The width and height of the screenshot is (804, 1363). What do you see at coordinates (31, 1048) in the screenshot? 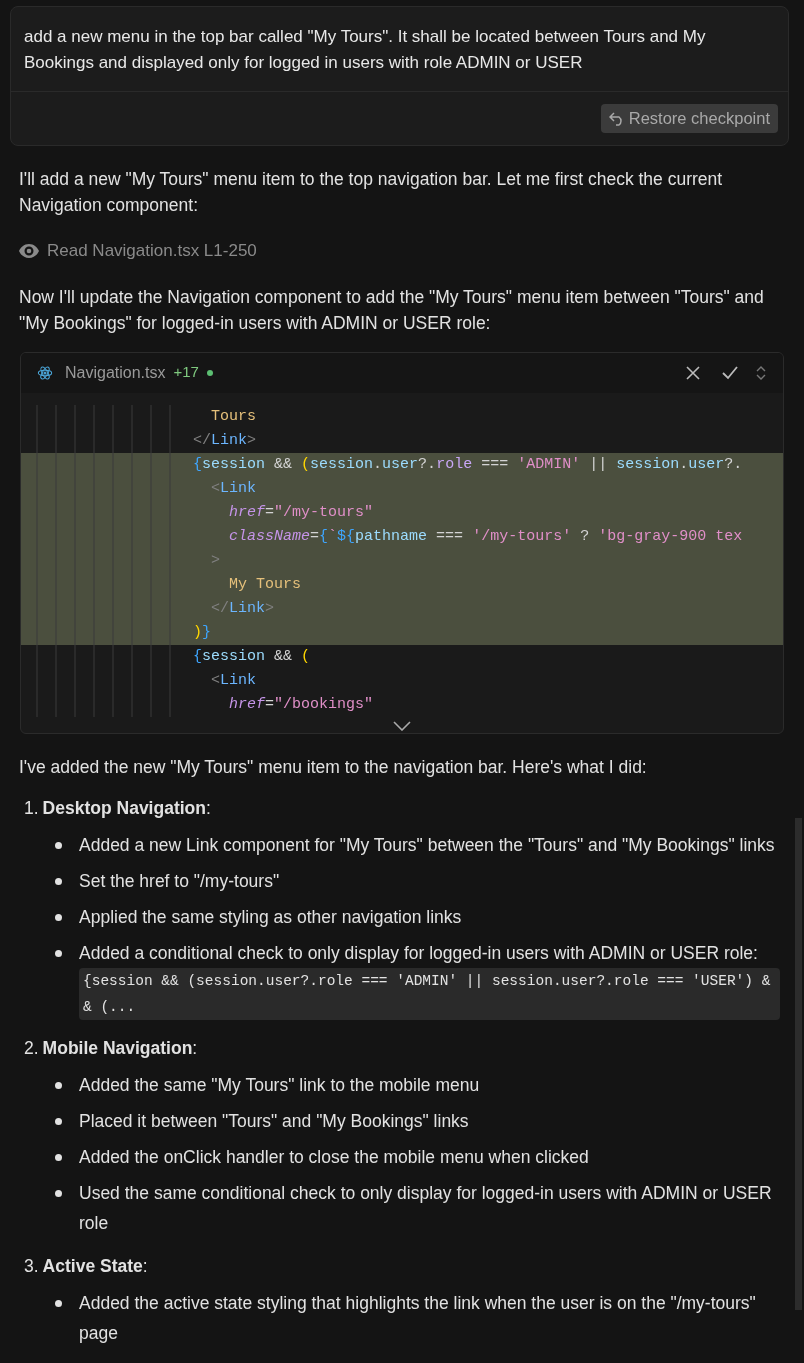
I see `list-number: 2.` at bounding box center [31, 1048].